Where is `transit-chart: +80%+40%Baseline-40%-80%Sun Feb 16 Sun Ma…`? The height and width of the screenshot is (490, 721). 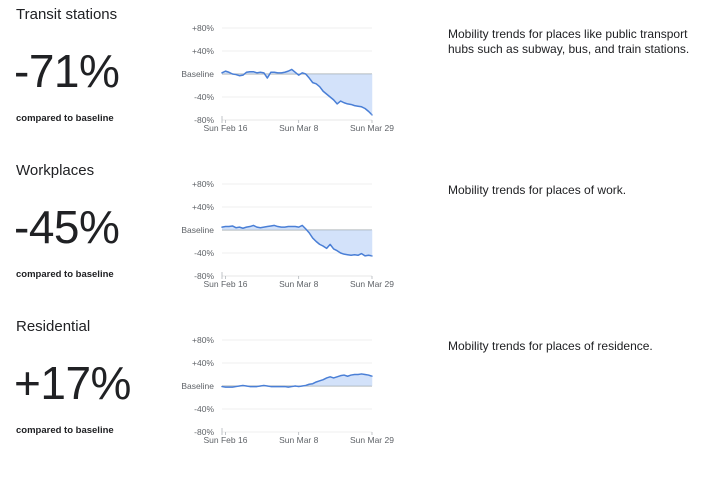
transit-chart: +80%+40%Baseline-40%-80%Sun Feb 16 Sun Ma… is located at coordinates (287, 78).